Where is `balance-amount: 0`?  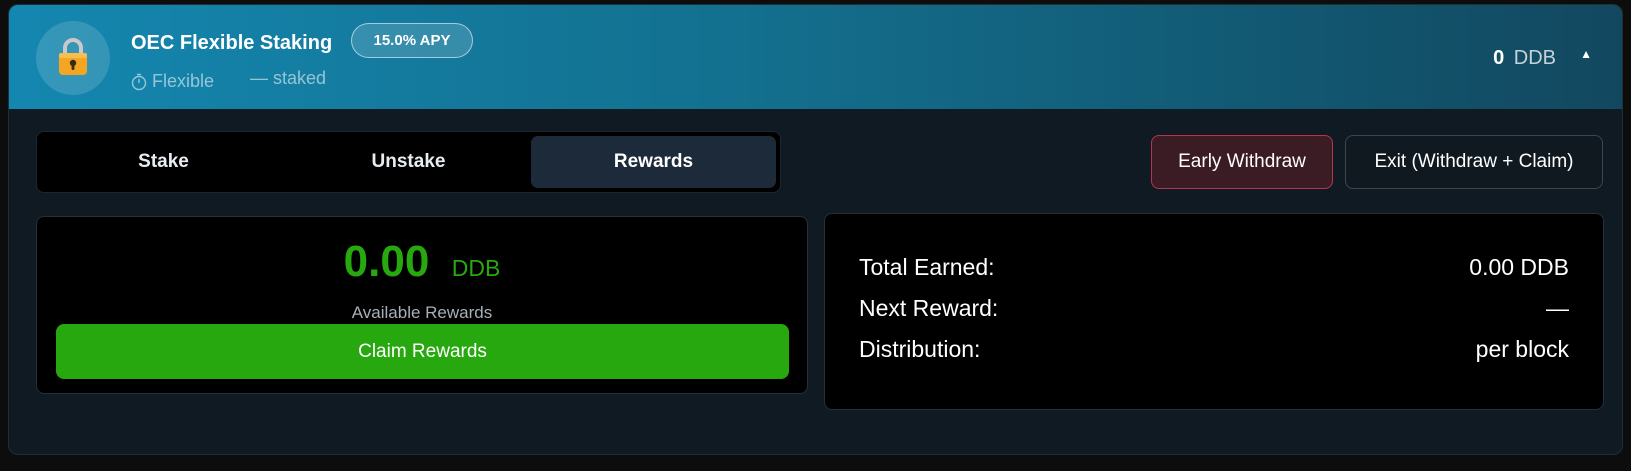 balance-amount: 0 is located at coordinates (1499, 58).